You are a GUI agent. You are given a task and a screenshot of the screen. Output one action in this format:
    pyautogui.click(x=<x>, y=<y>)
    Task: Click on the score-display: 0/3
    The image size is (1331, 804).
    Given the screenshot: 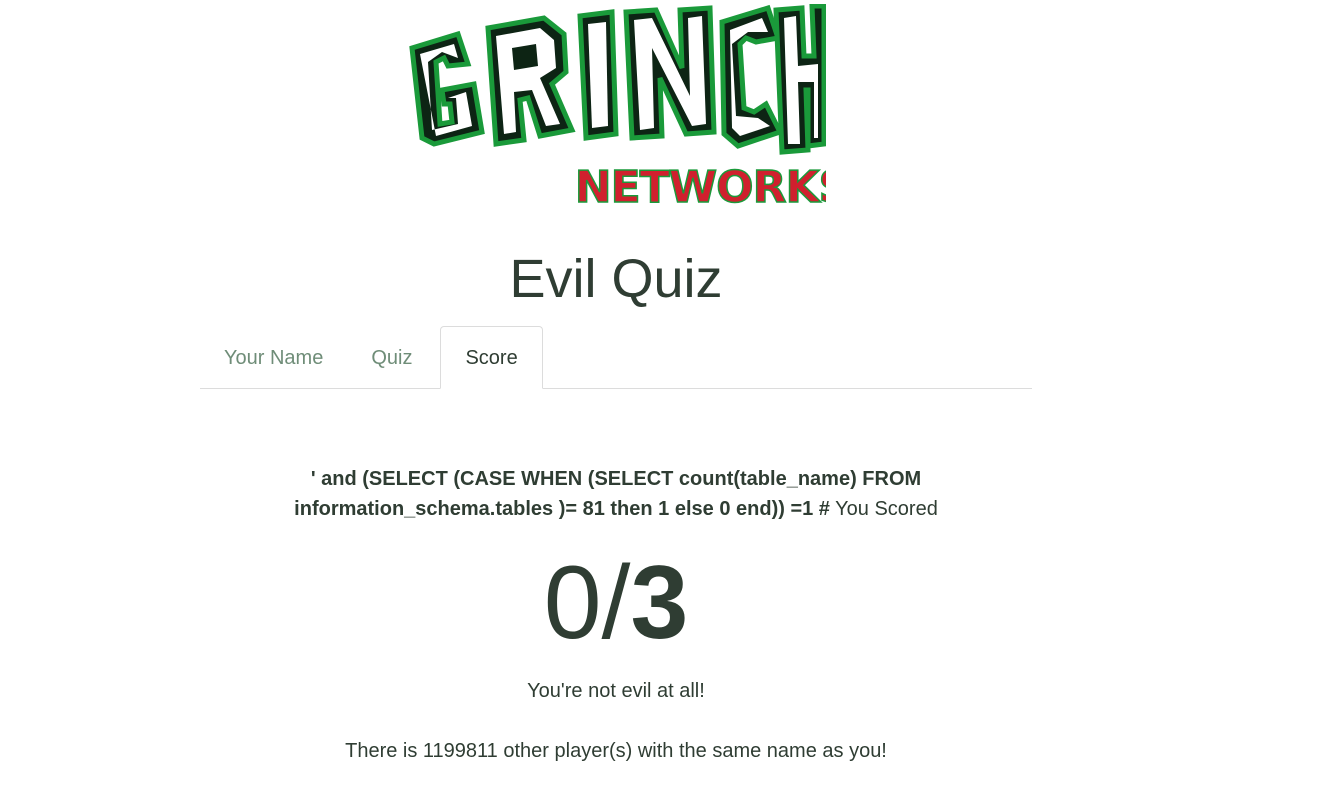 What is the action you would take?
    pyautogui.click(x=616, y=603)
    